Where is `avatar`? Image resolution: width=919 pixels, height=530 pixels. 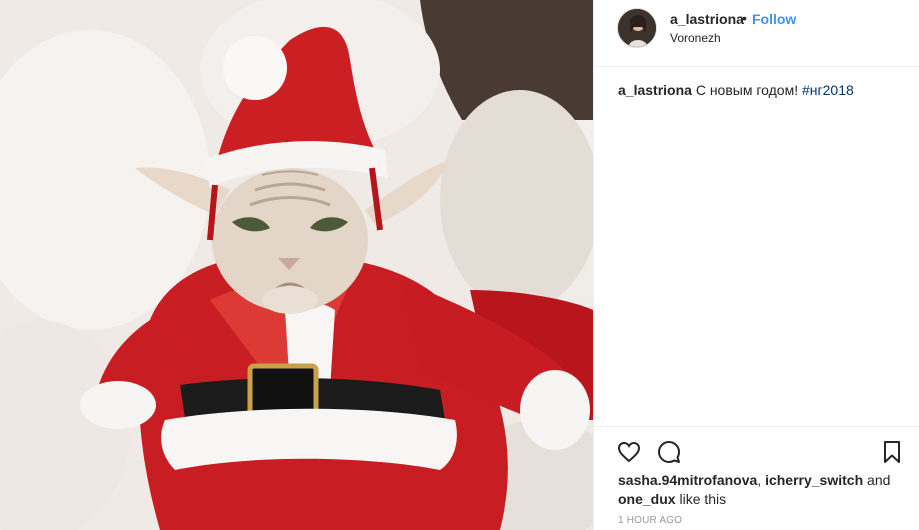 avatar is located at coordinates (637, 28).